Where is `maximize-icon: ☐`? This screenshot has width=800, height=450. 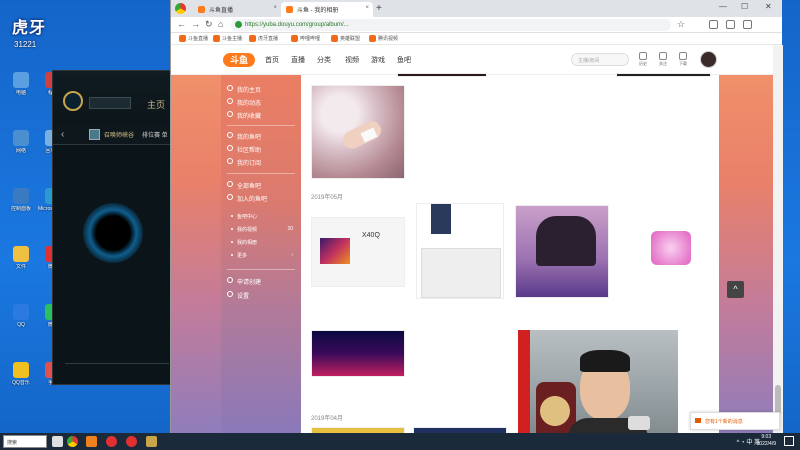
maximize-icon: ☐ is located at coordinates (744, 6).